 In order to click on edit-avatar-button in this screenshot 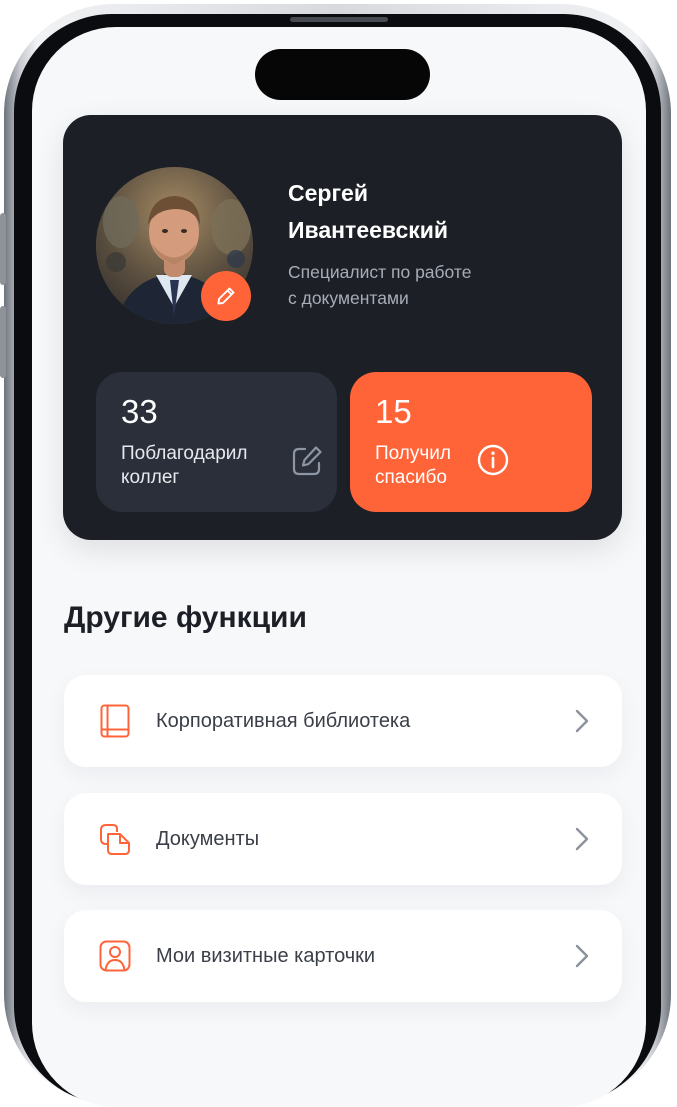, I will do `click(226, 296)`.